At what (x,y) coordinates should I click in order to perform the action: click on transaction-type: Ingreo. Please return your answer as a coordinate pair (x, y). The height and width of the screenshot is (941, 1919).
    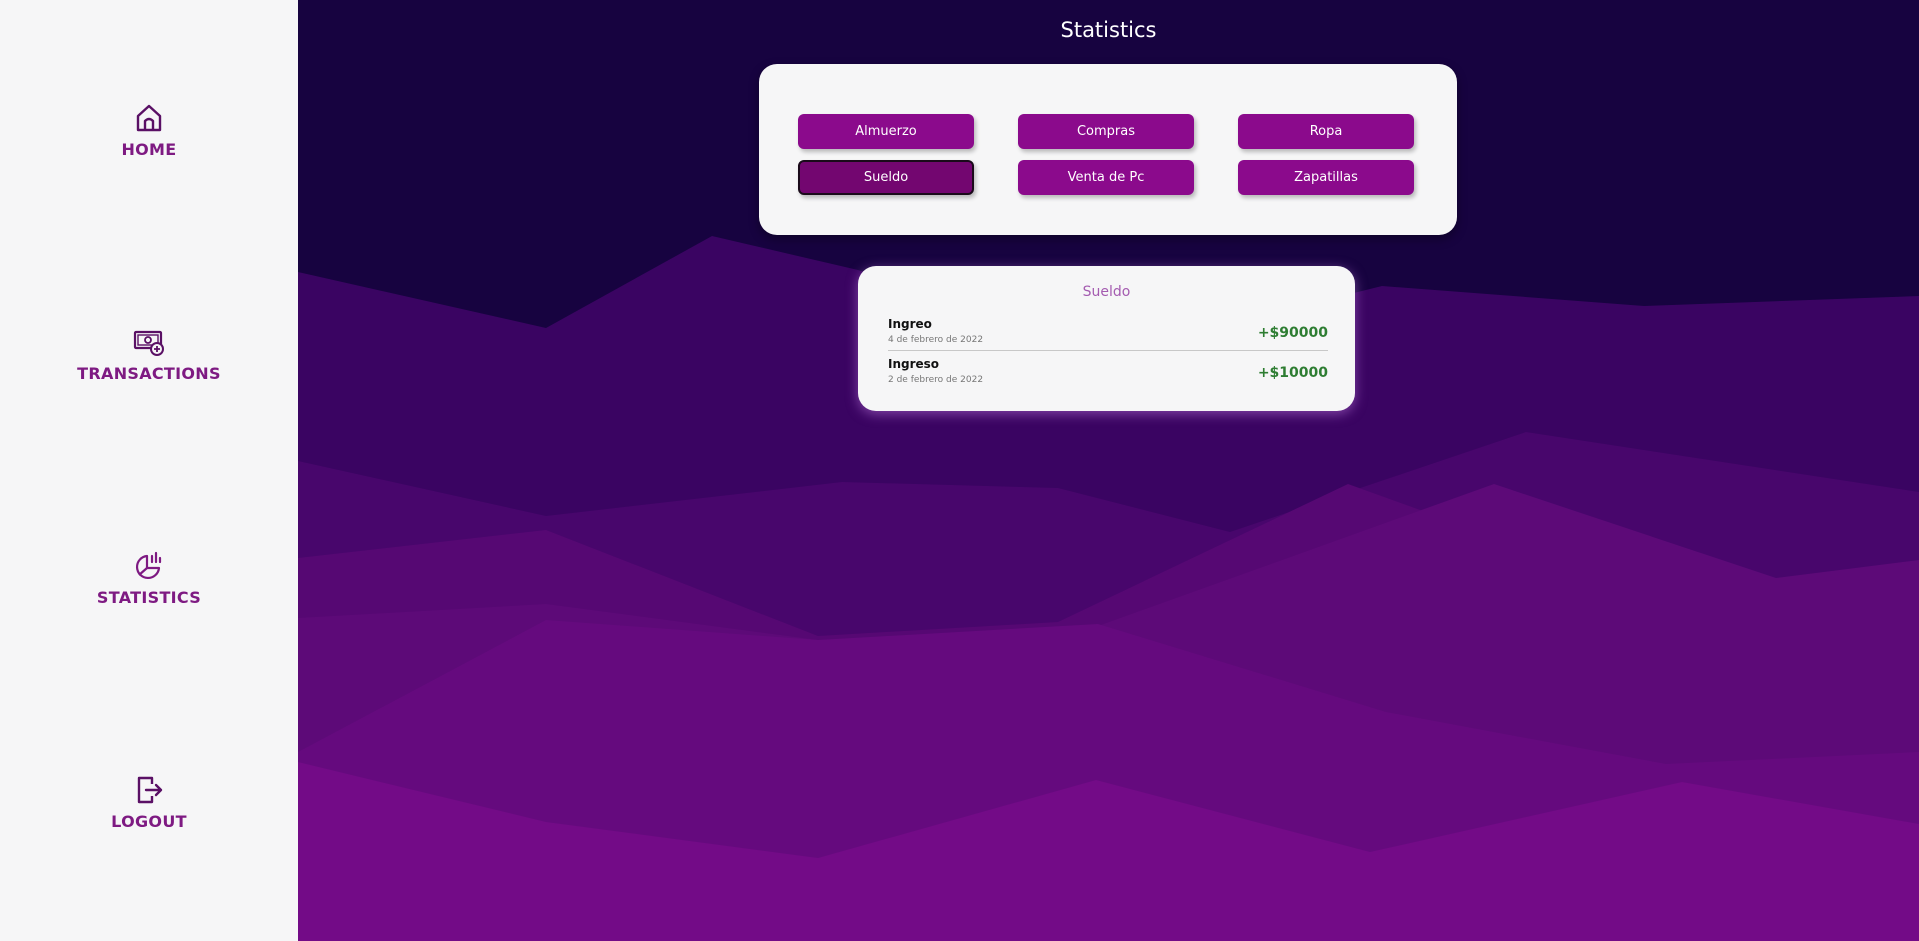
    Looking at the image, I should click on (910, 324).